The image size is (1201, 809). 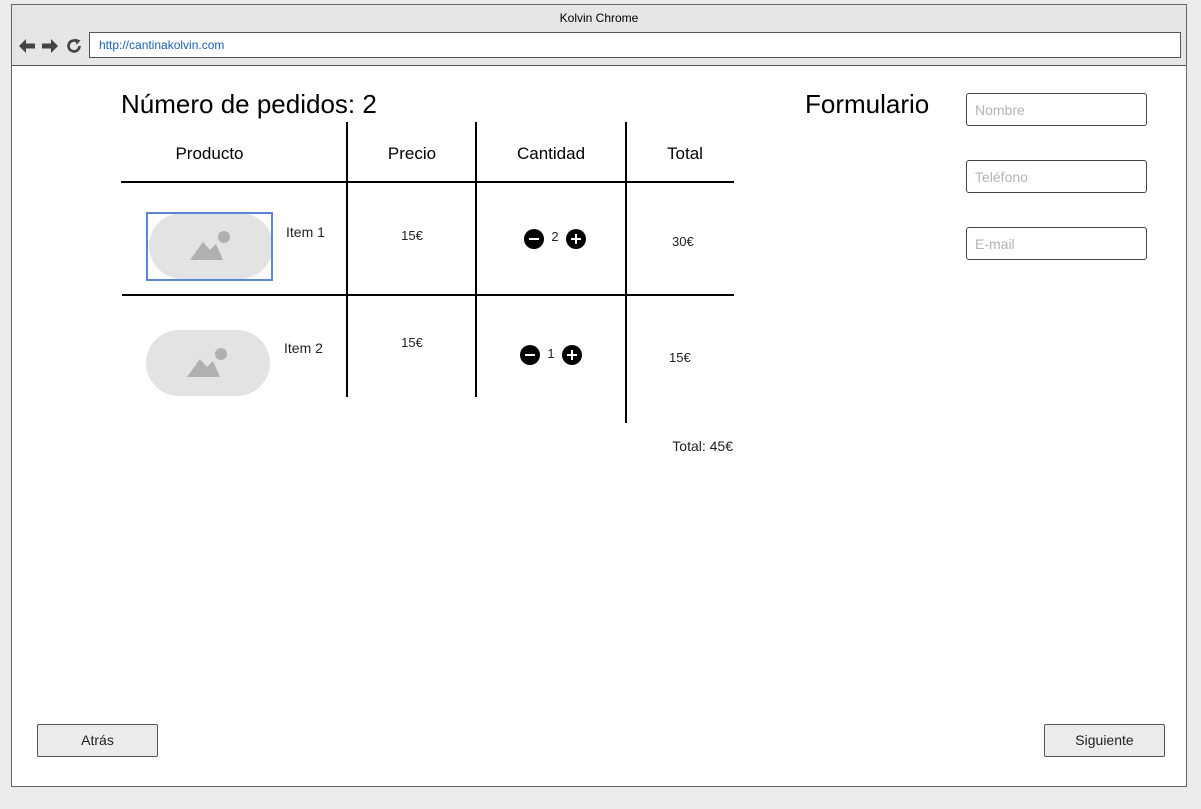 I want to click on forward-nav-button, so click(x=50, y=46).